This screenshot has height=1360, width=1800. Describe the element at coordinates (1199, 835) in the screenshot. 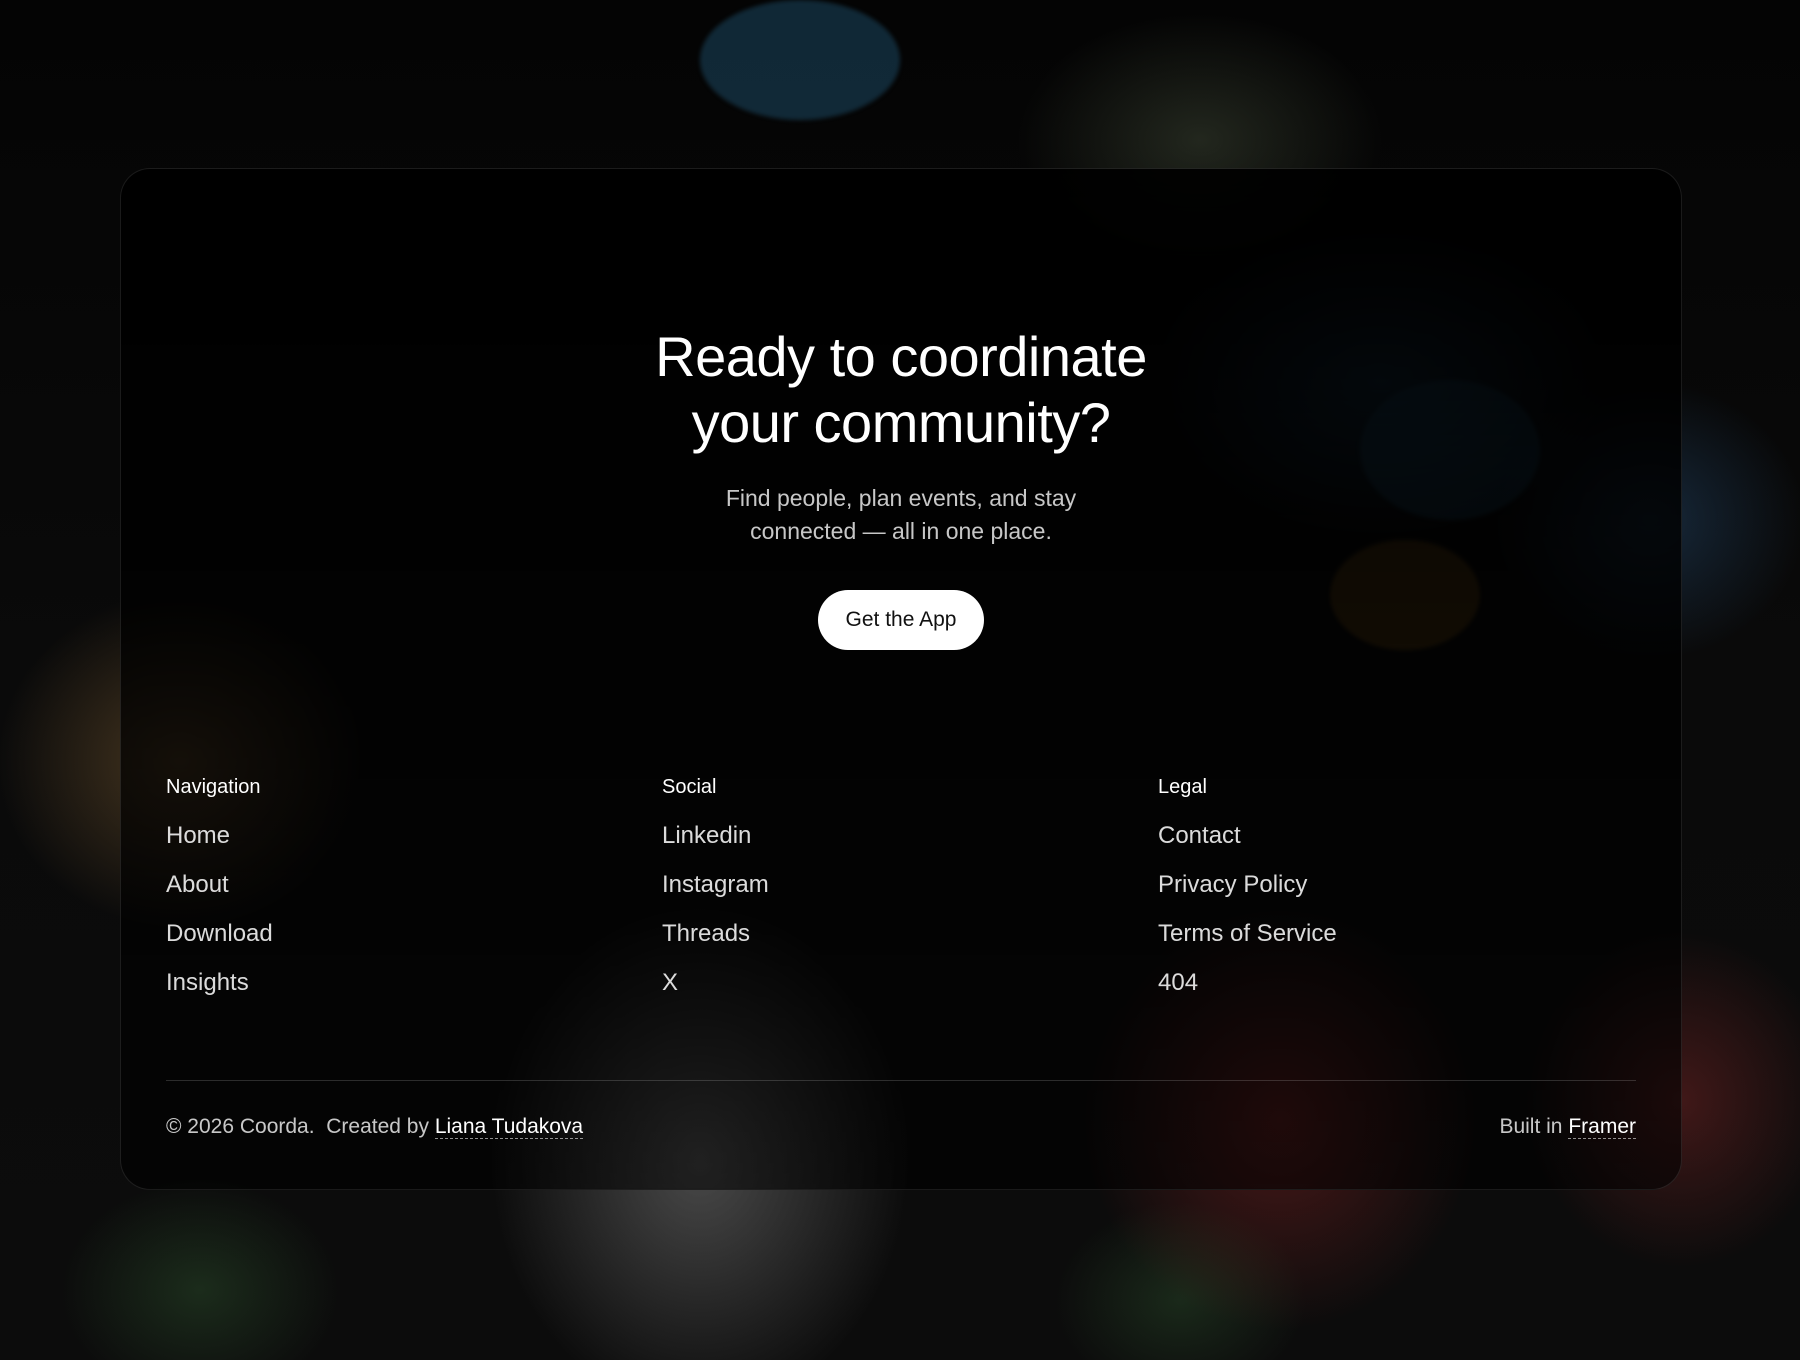

I see `footer-link-contact: Contact` at that location.